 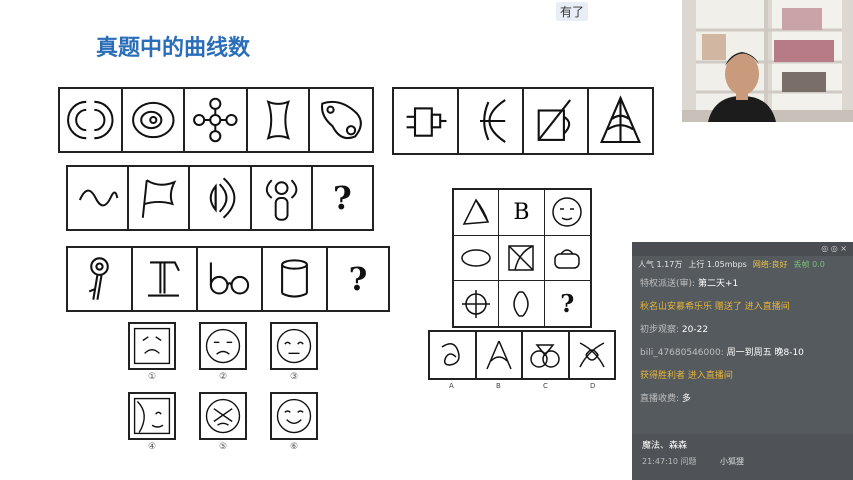 I want to click on face-number: ②, so click(x=223, y=377).